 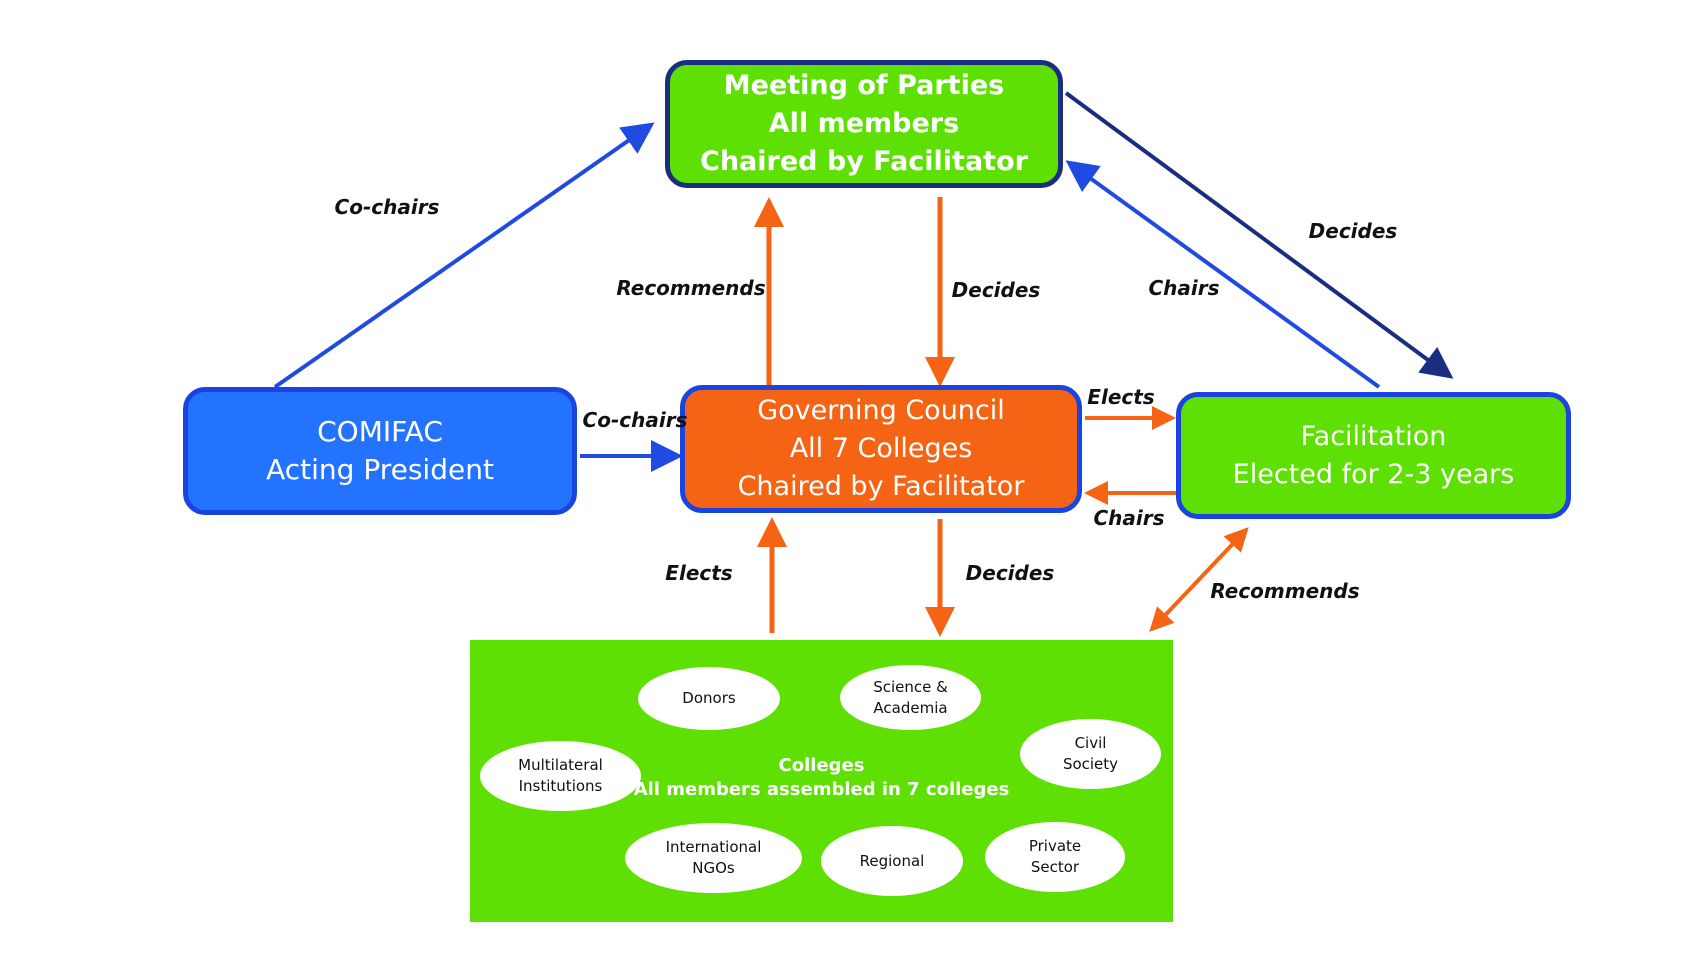 I want to click on college-private-line-2: Sector, so click(x=1055, y=867).